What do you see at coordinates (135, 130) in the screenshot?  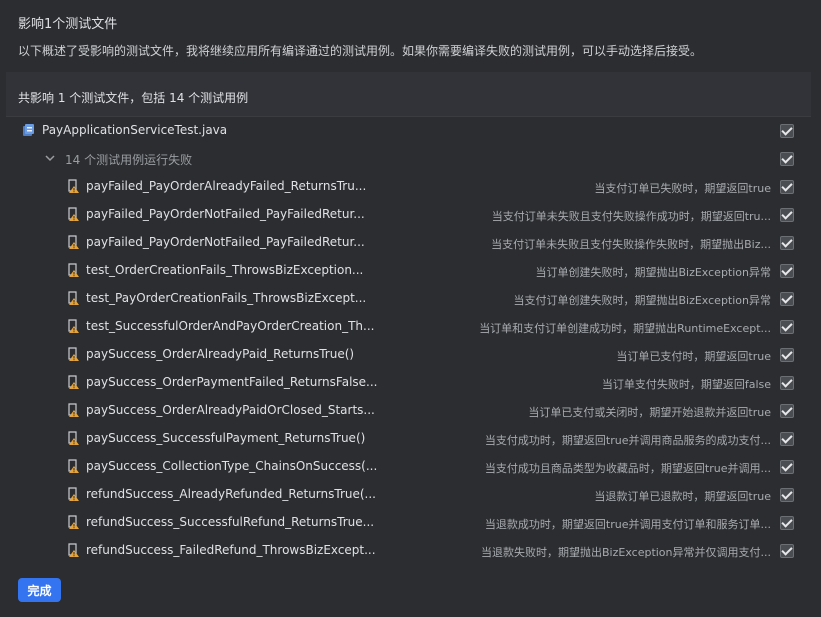 I see `file-name: PayApplicationServiceTest.java` at bounding box center [135, 130].